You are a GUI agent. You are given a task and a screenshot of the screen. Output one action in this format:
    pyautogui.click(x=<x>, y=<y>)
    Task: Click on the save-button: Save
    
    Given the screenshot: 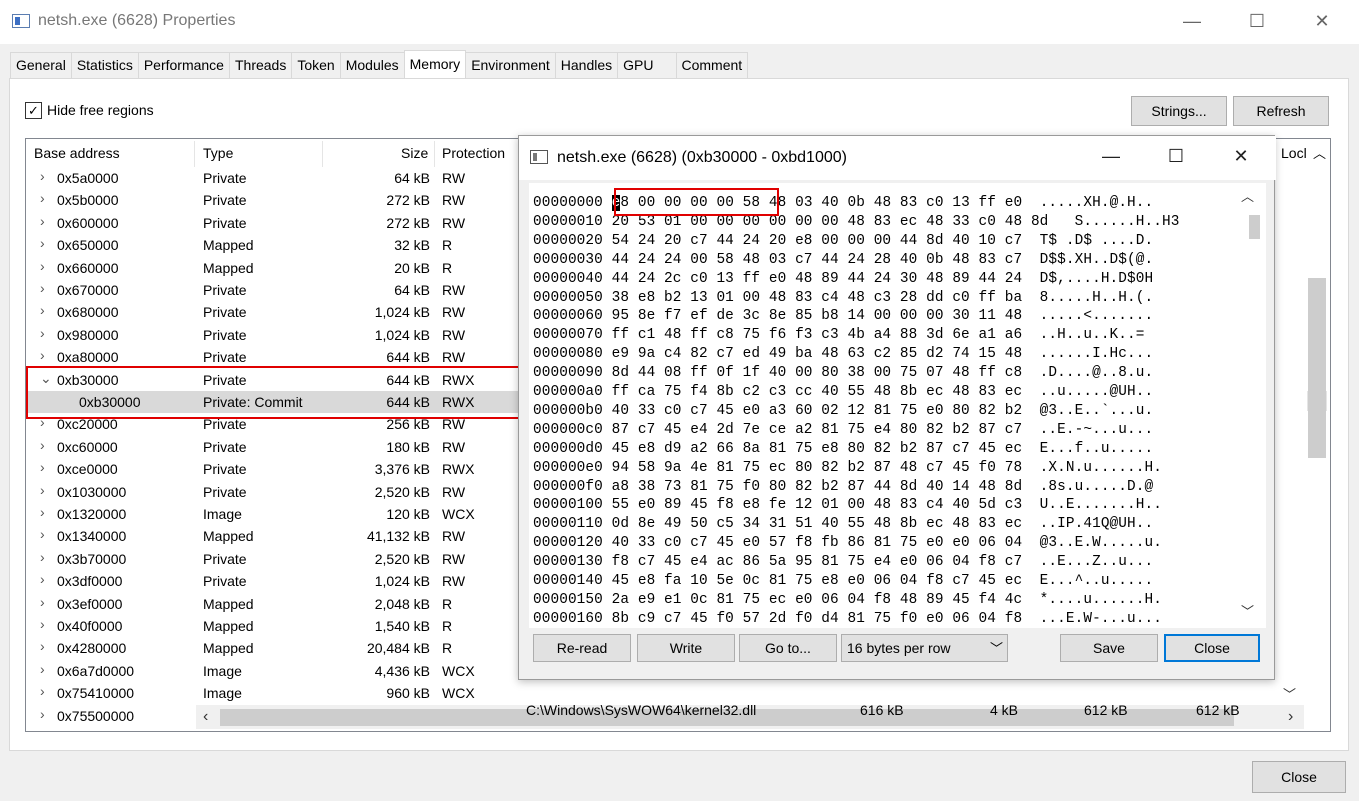 What is the action you would take?
    pyautogui.click(x=1109, y=648)
    